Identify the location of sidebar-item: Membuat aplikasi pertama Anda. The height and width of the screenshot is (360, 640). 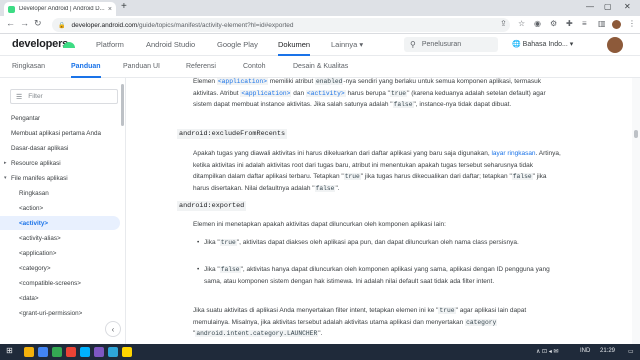
(60, 133).